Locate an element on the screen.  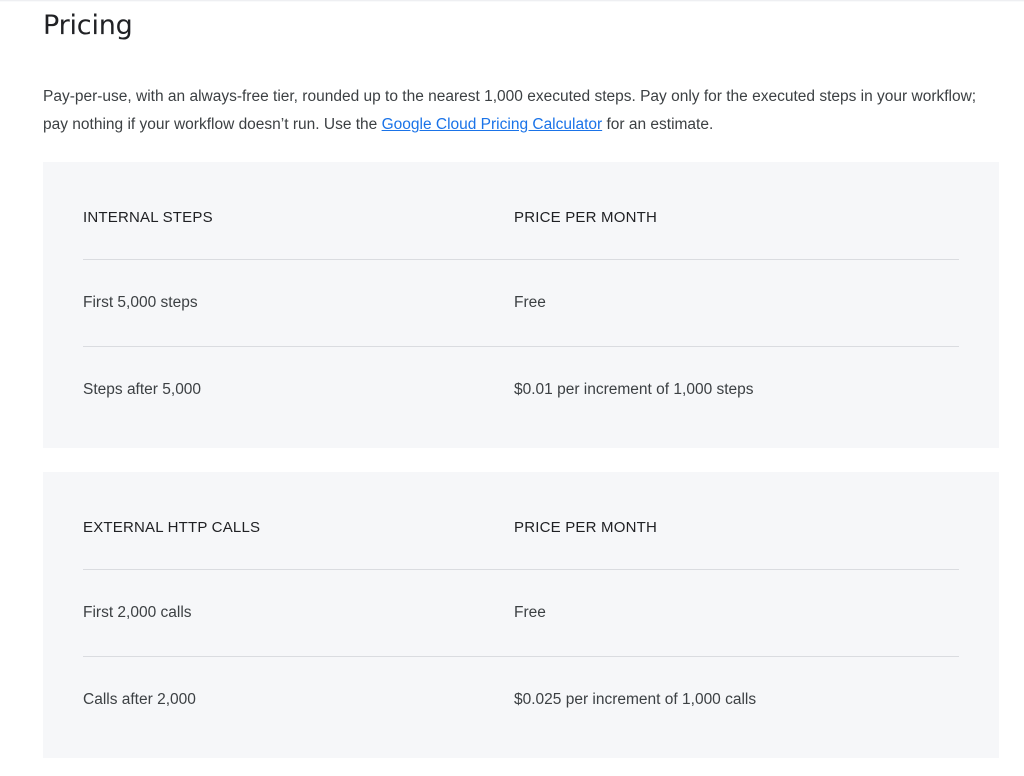
table-cell: Calls after 2,000 is located at coordinates (139, 699).